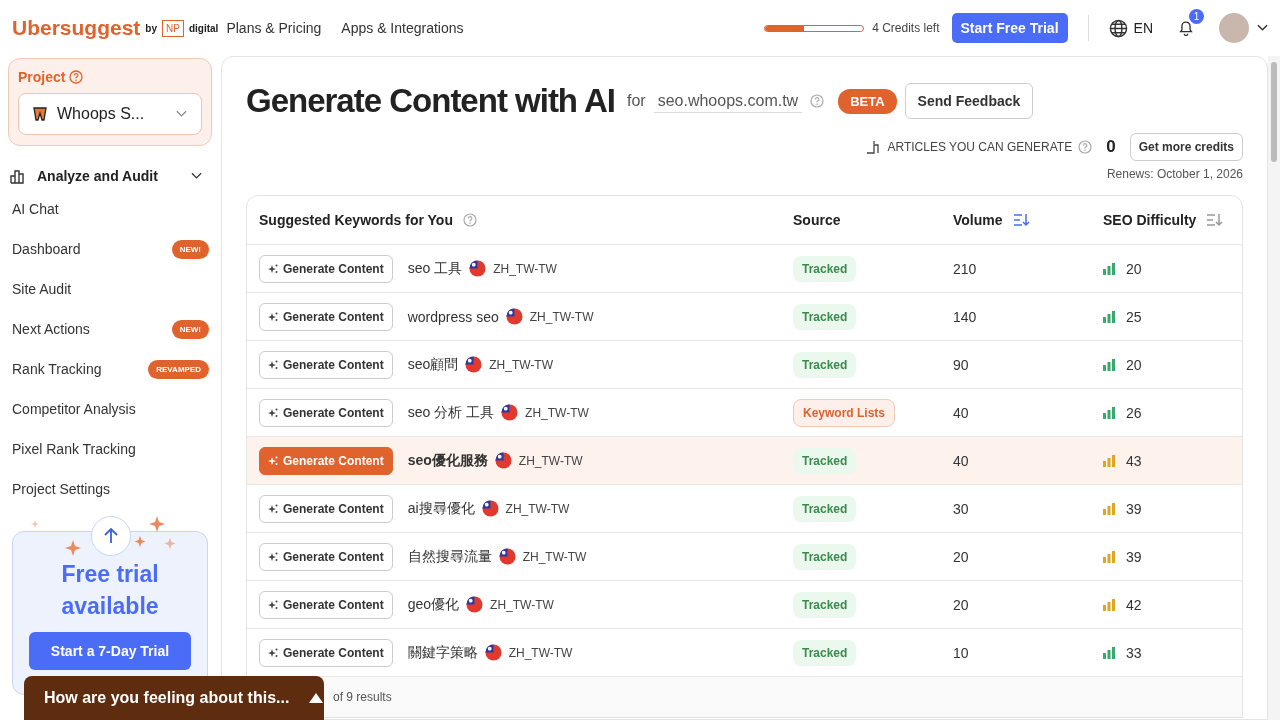 This screenshot has width=1280, height=720. I want to click on keyword-text: wordpress seo, so click(453, 316).